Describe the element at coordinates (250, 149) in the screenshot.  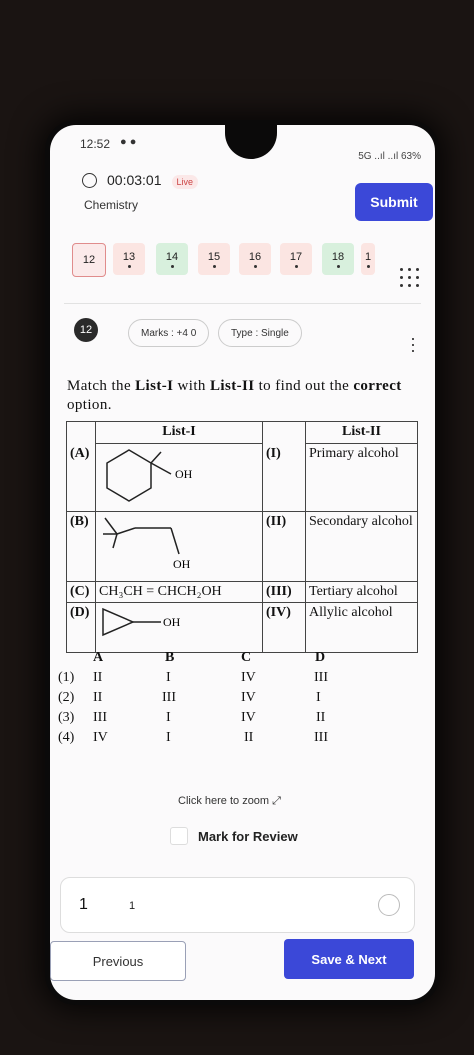
I see `status-bar: 12:52 ● ● 5G ..ıl ..ıl 63%` at that location.